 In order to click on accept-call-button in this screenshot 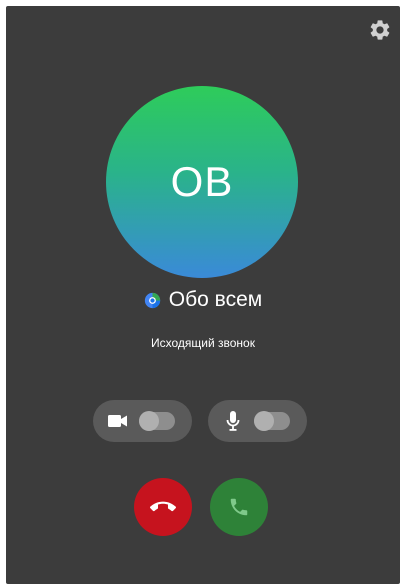, I will do `click(239, 507)`.